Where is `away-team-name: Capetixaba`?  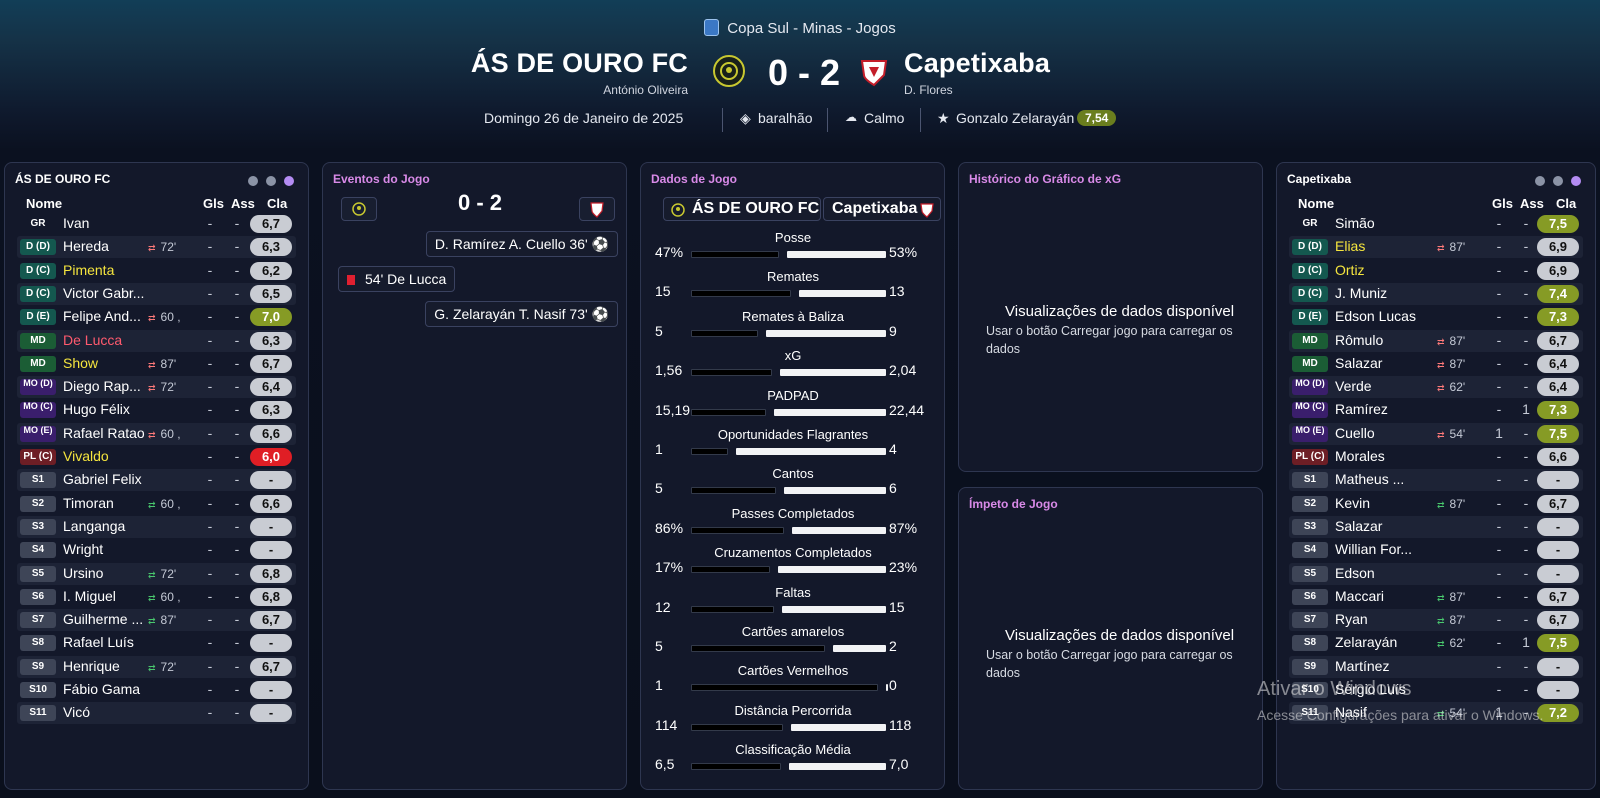
away-team-name: Capetixaba is located at coordinates (977, 63).